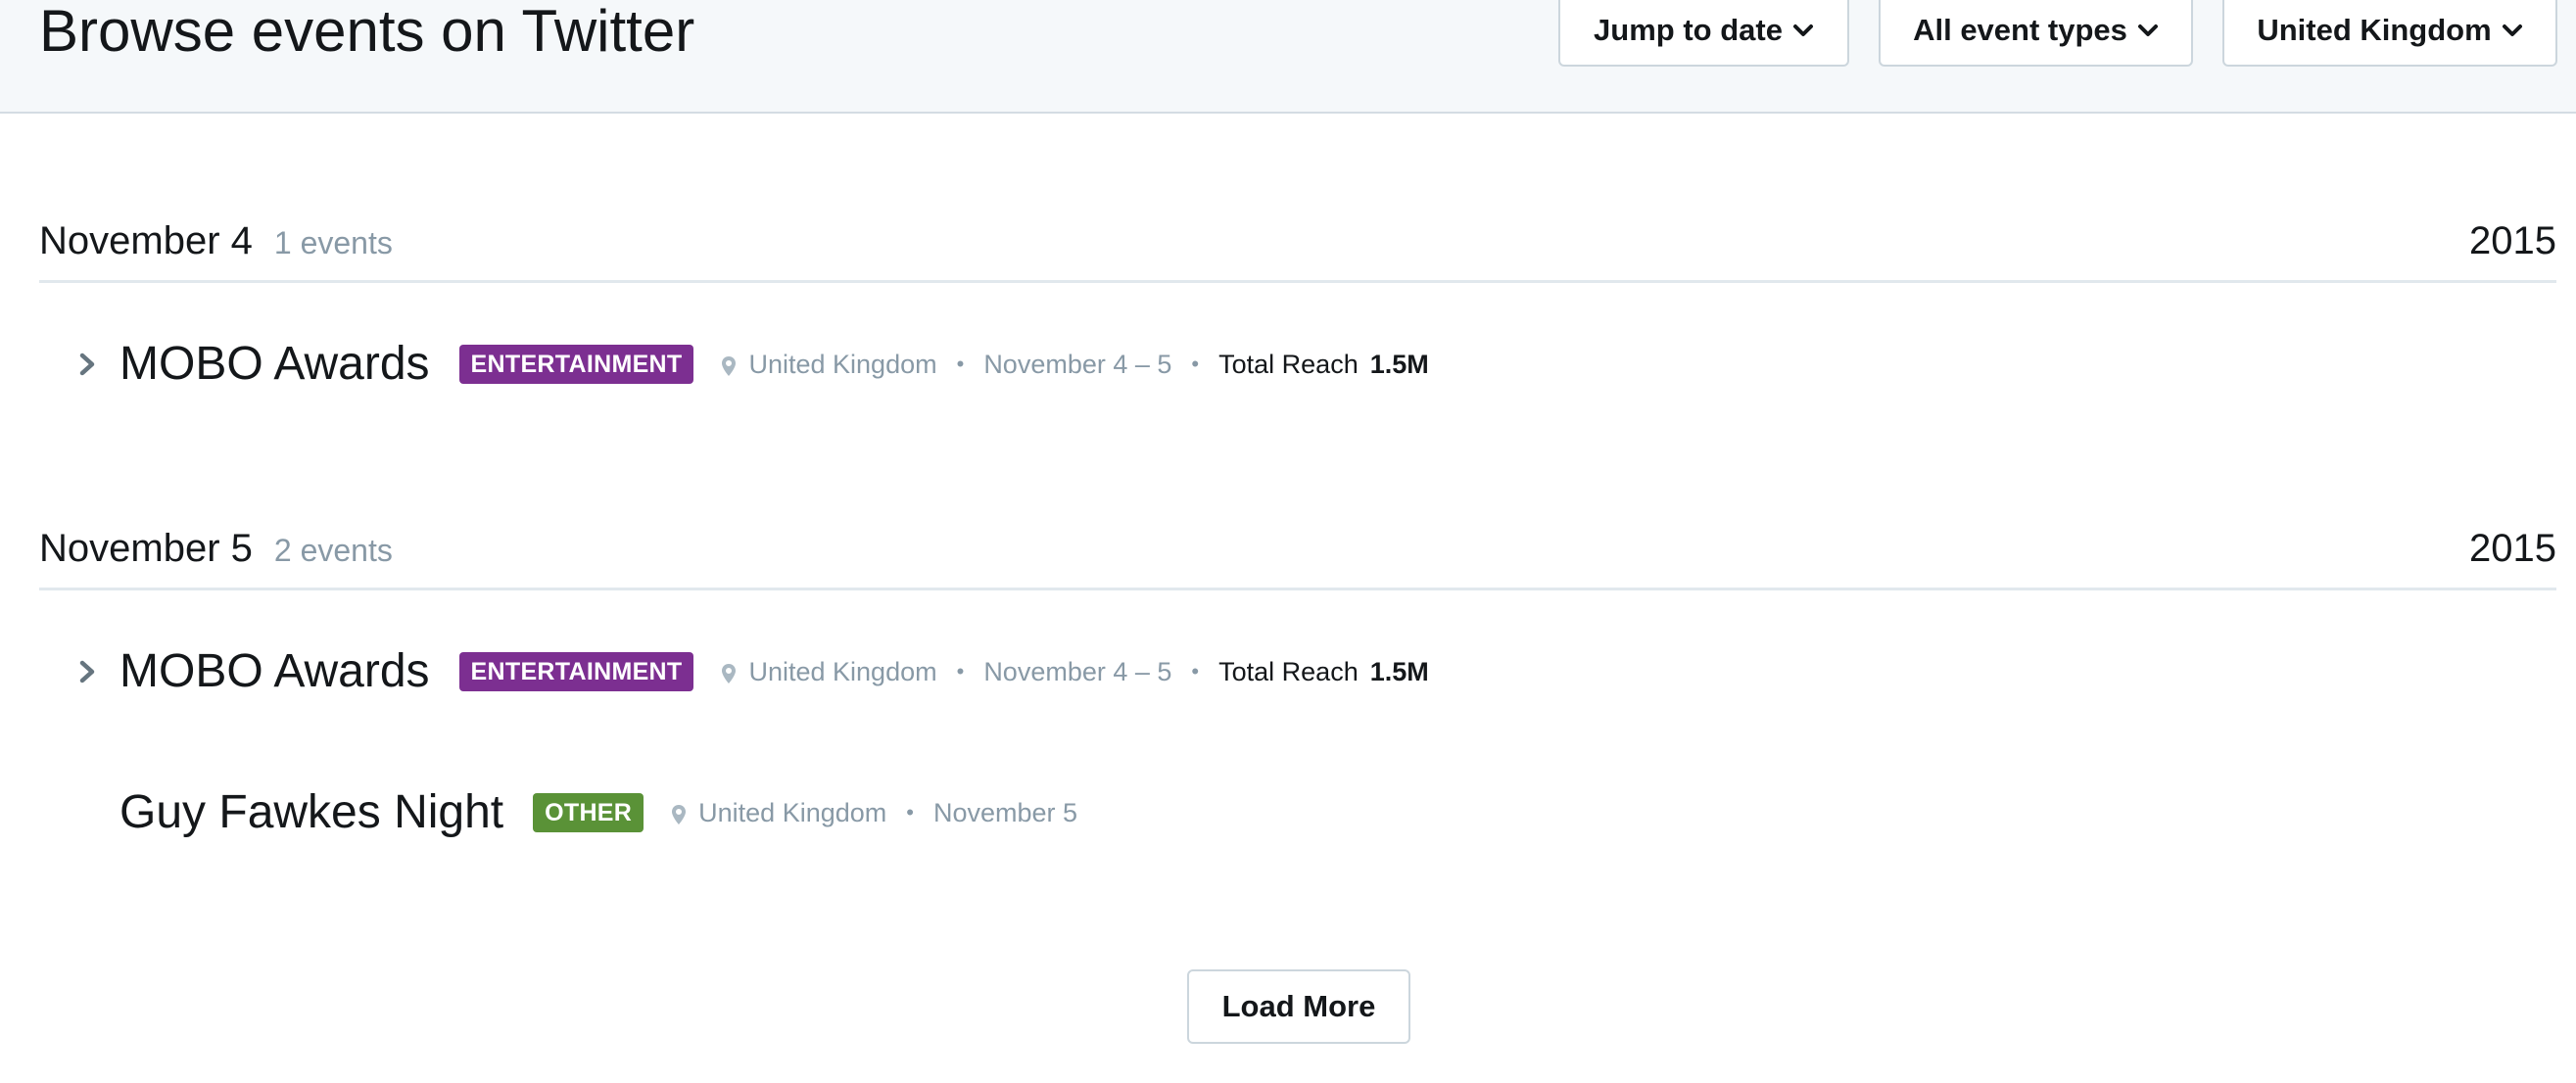 The height and width of the screenshot is (1083, 2576). I want to click on day-date-group: November 4 1 events, so click(216, 241).